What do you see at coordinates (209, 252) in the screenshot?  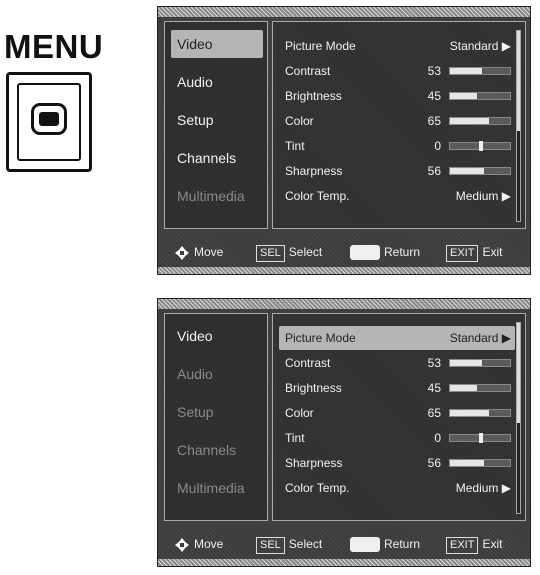 I see `help-move-label: Move` at bounding box center [209, 252].